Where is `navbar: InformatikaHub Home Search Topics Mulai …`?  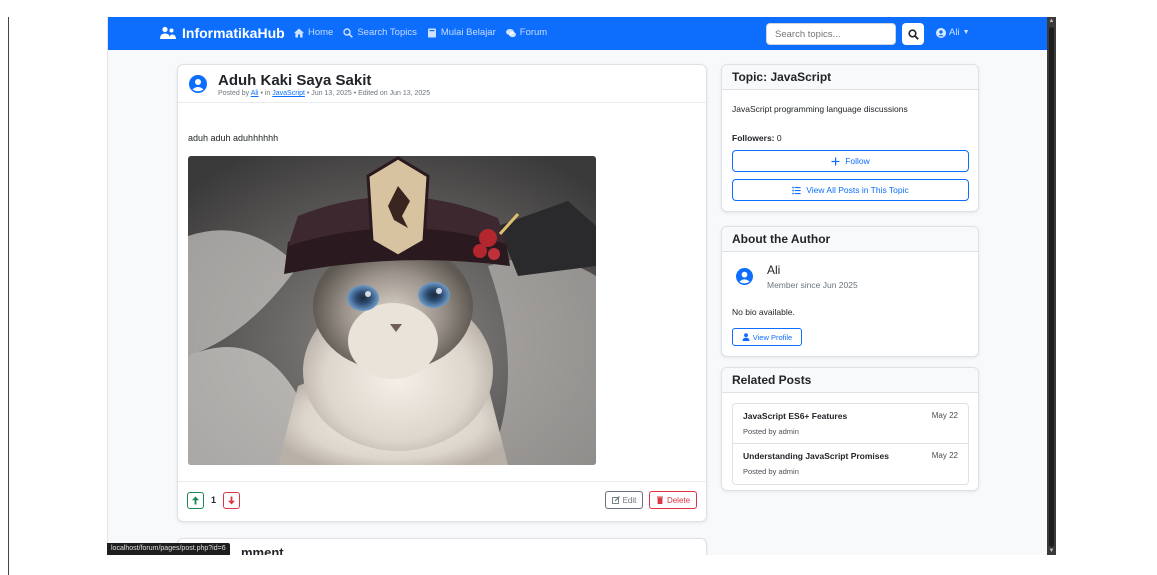 navbar: InformatikaHub Home Search Topics Mulai … is located at coordinates (577, 33).